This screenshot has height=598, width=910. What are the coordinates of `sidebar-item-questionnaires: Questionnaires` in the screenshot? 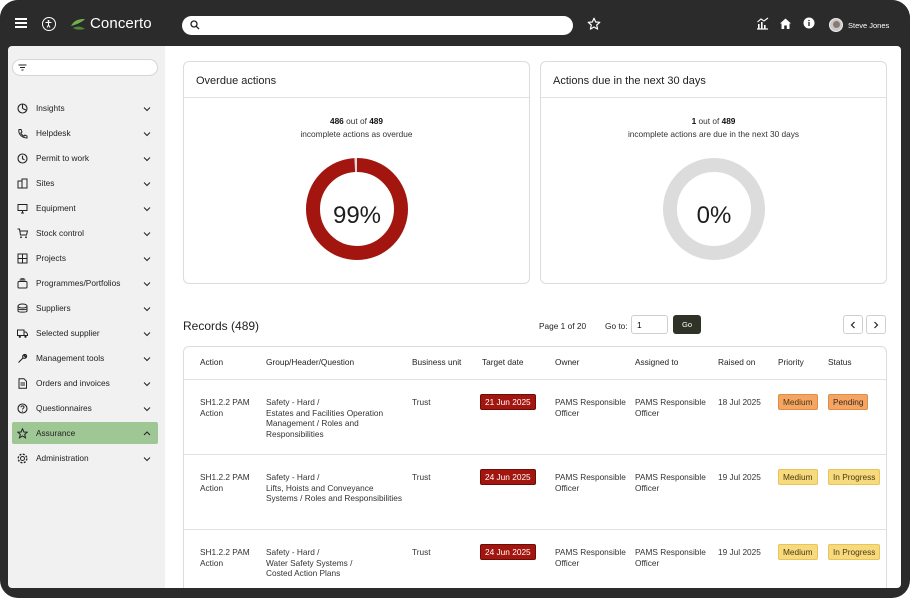 It's located at (85, 408).